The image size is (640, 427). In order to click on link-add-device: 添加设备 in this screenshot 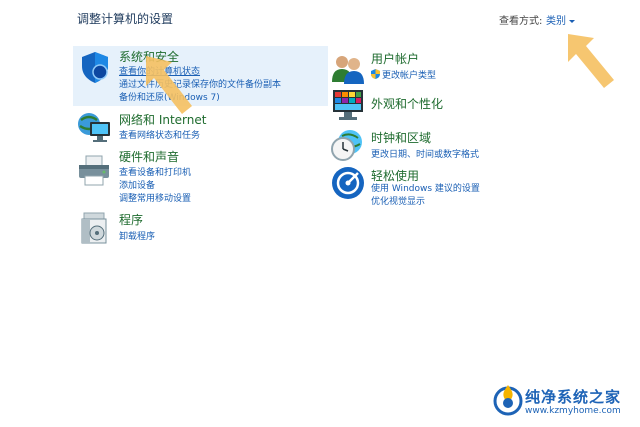, I will do `click(137, 184)`.